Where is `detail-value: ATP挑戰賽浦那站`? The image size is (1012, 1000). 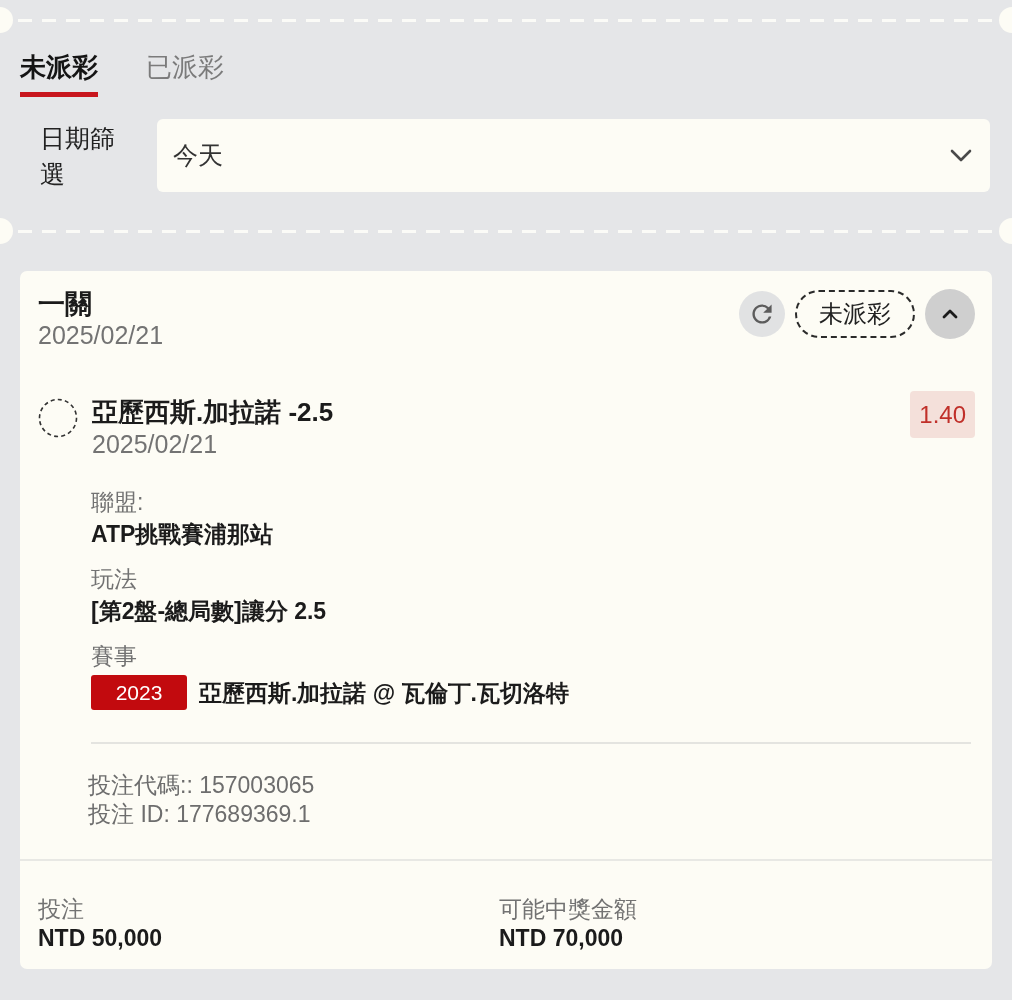 detail-value: ATP挑戰賽浦那站 is located at coordinates (183, 534).